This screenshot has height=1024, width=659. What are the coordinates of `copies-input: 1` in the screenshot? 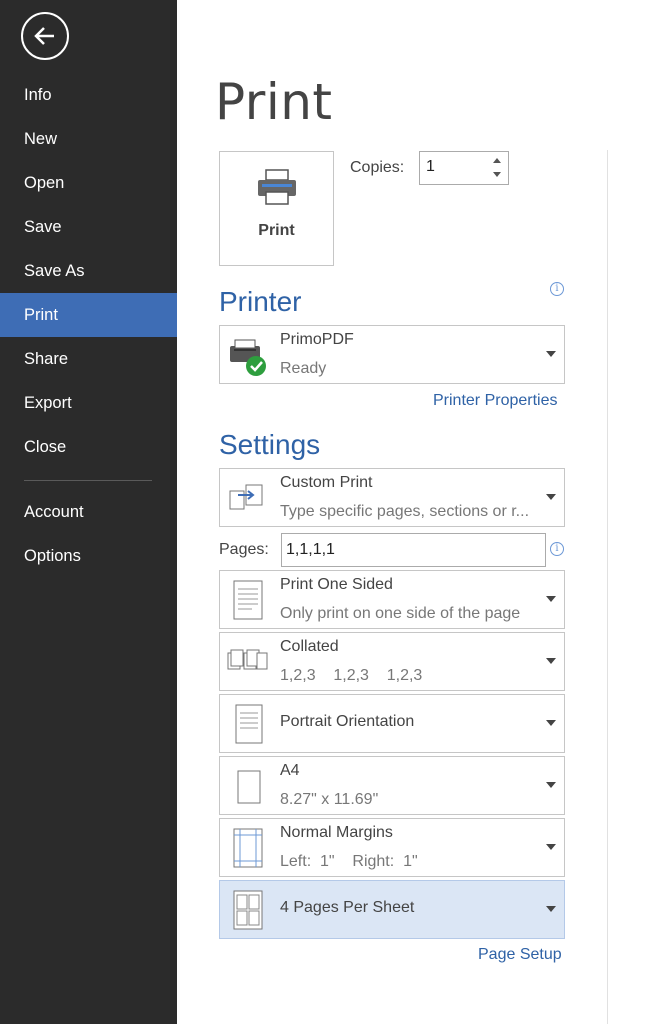 It's located at (464, 168).